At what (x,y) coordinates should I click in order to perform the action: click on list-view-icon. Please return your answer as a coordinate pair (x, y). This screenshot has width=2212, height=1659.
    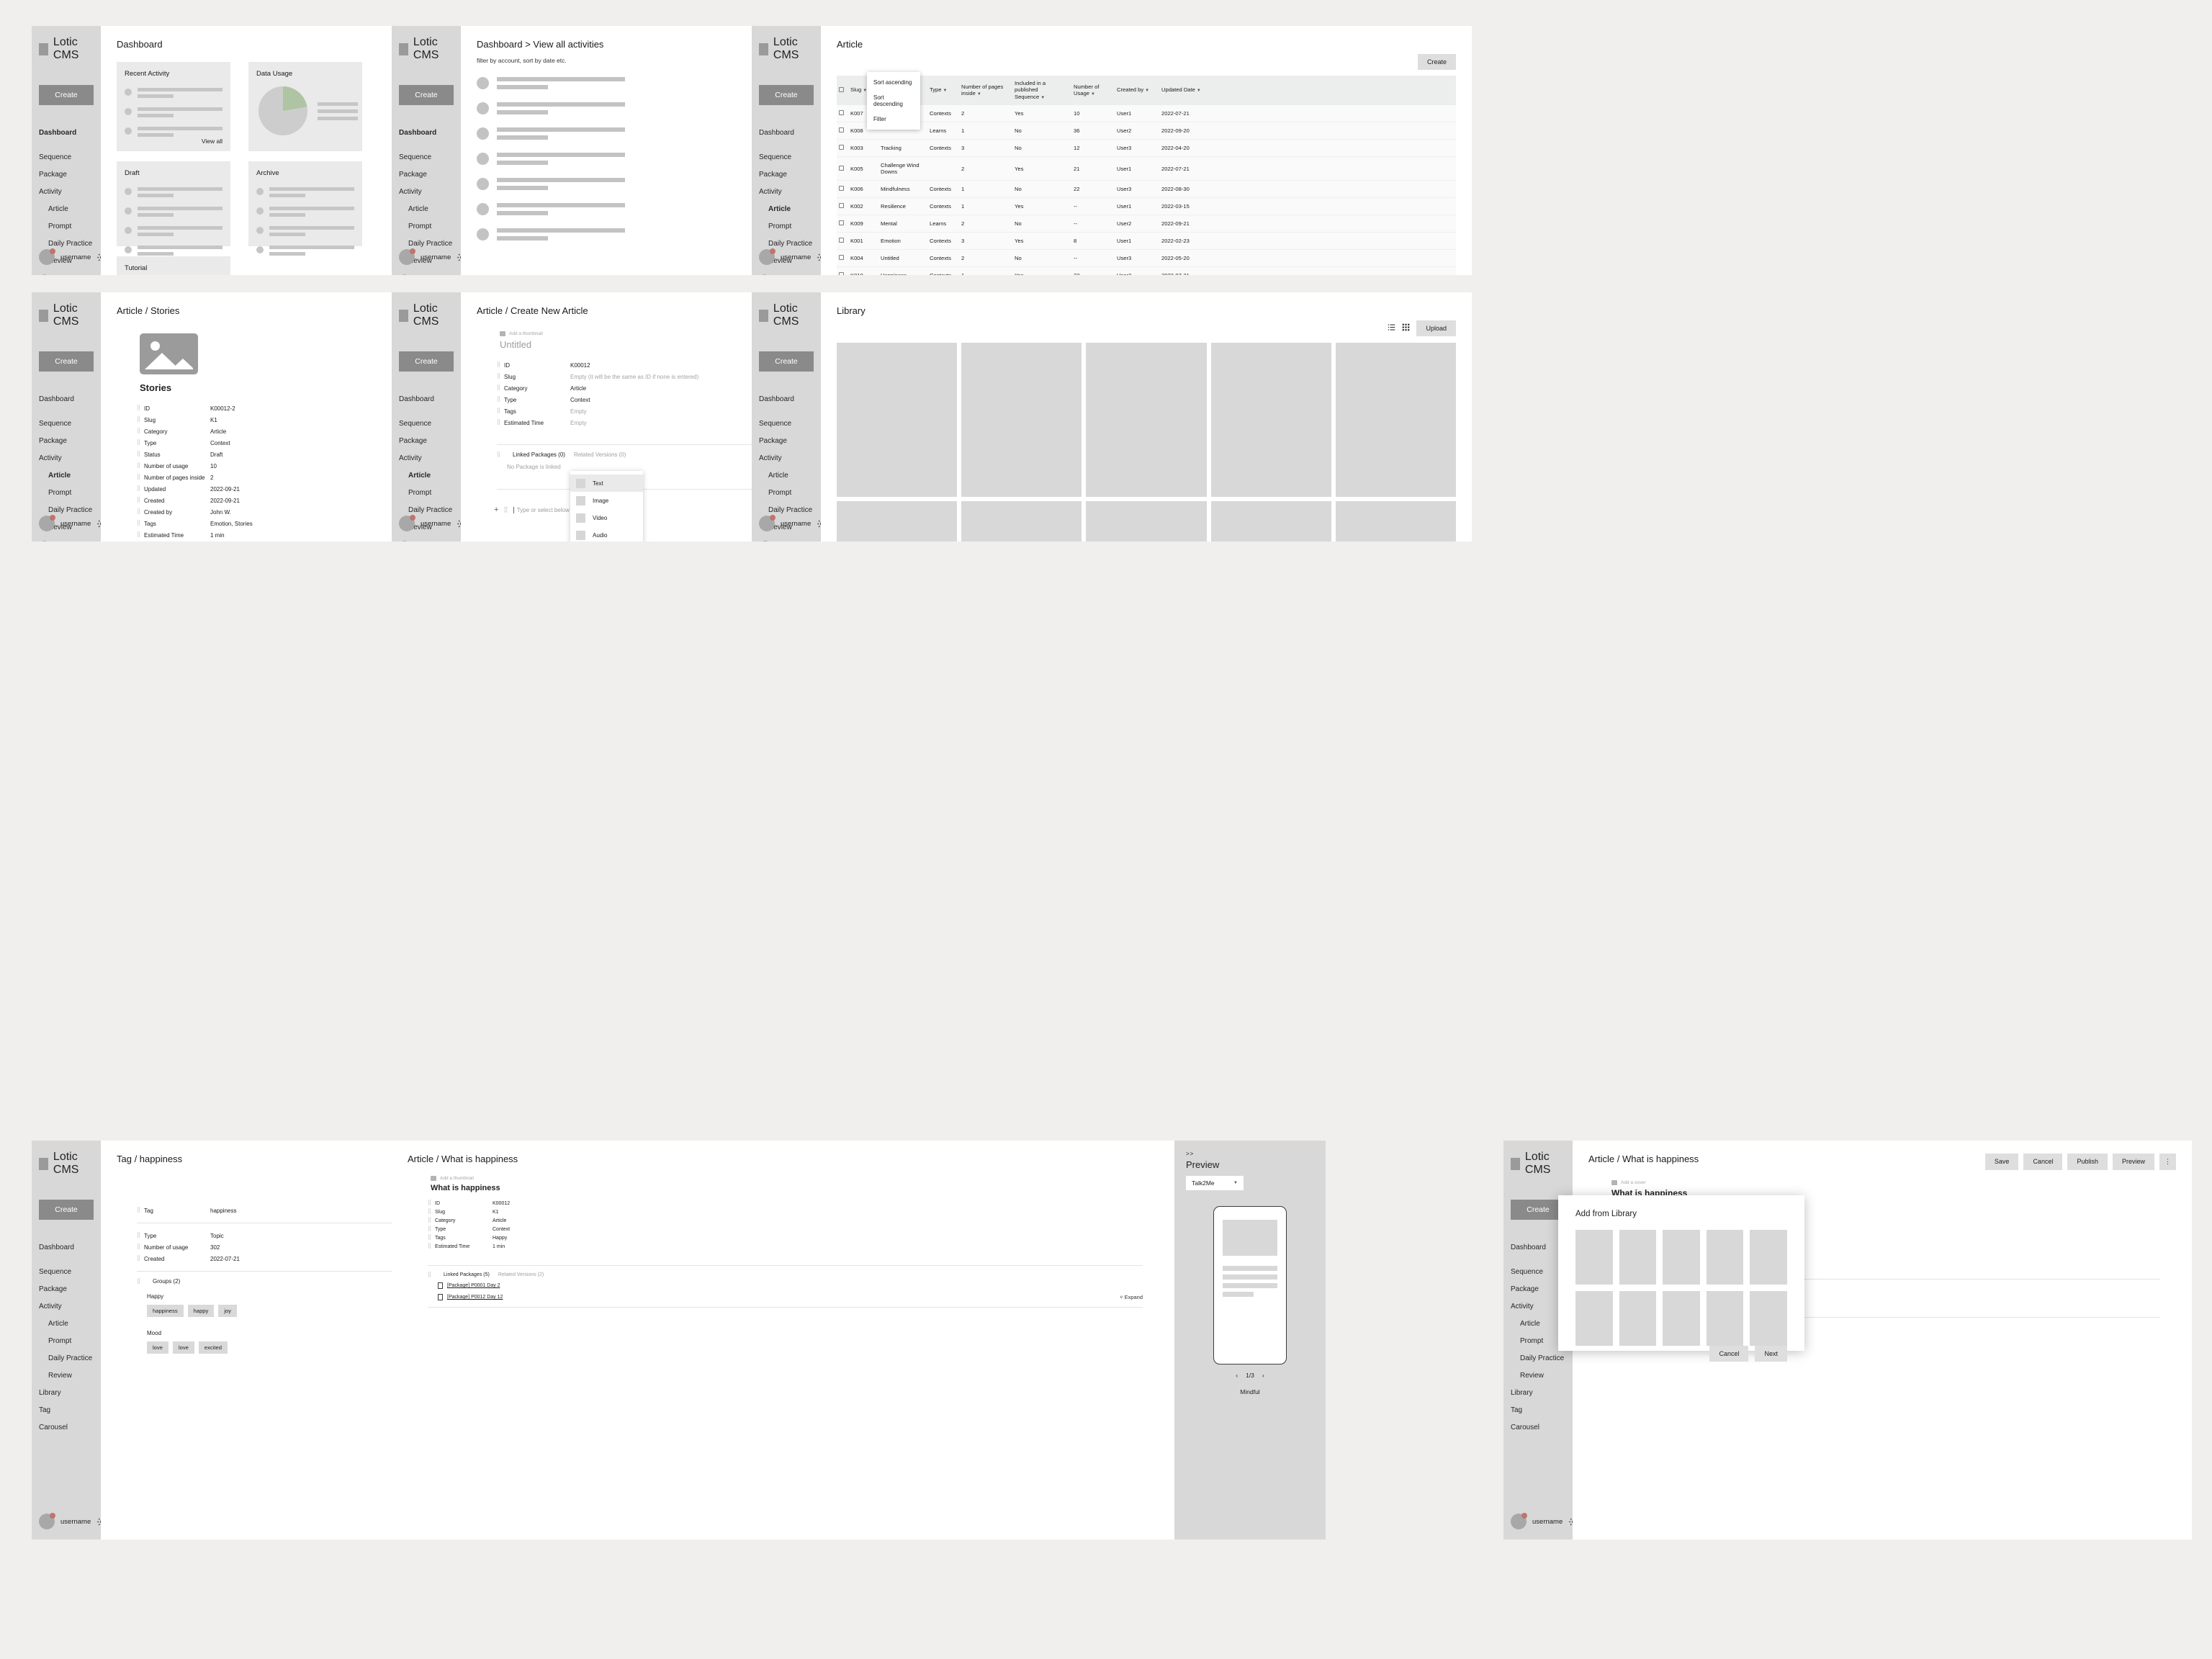
    Looking at the image, I should click on (1391, 328).